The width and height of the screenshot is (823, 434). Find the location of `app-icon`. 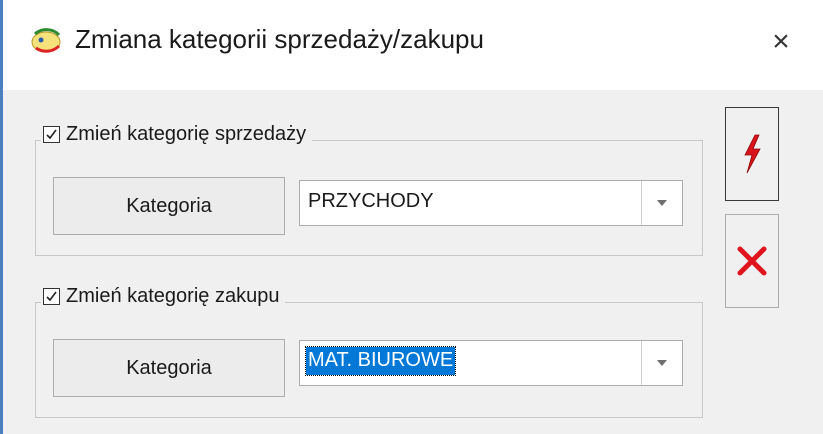

app-icon is located at coordinates (46, 40).